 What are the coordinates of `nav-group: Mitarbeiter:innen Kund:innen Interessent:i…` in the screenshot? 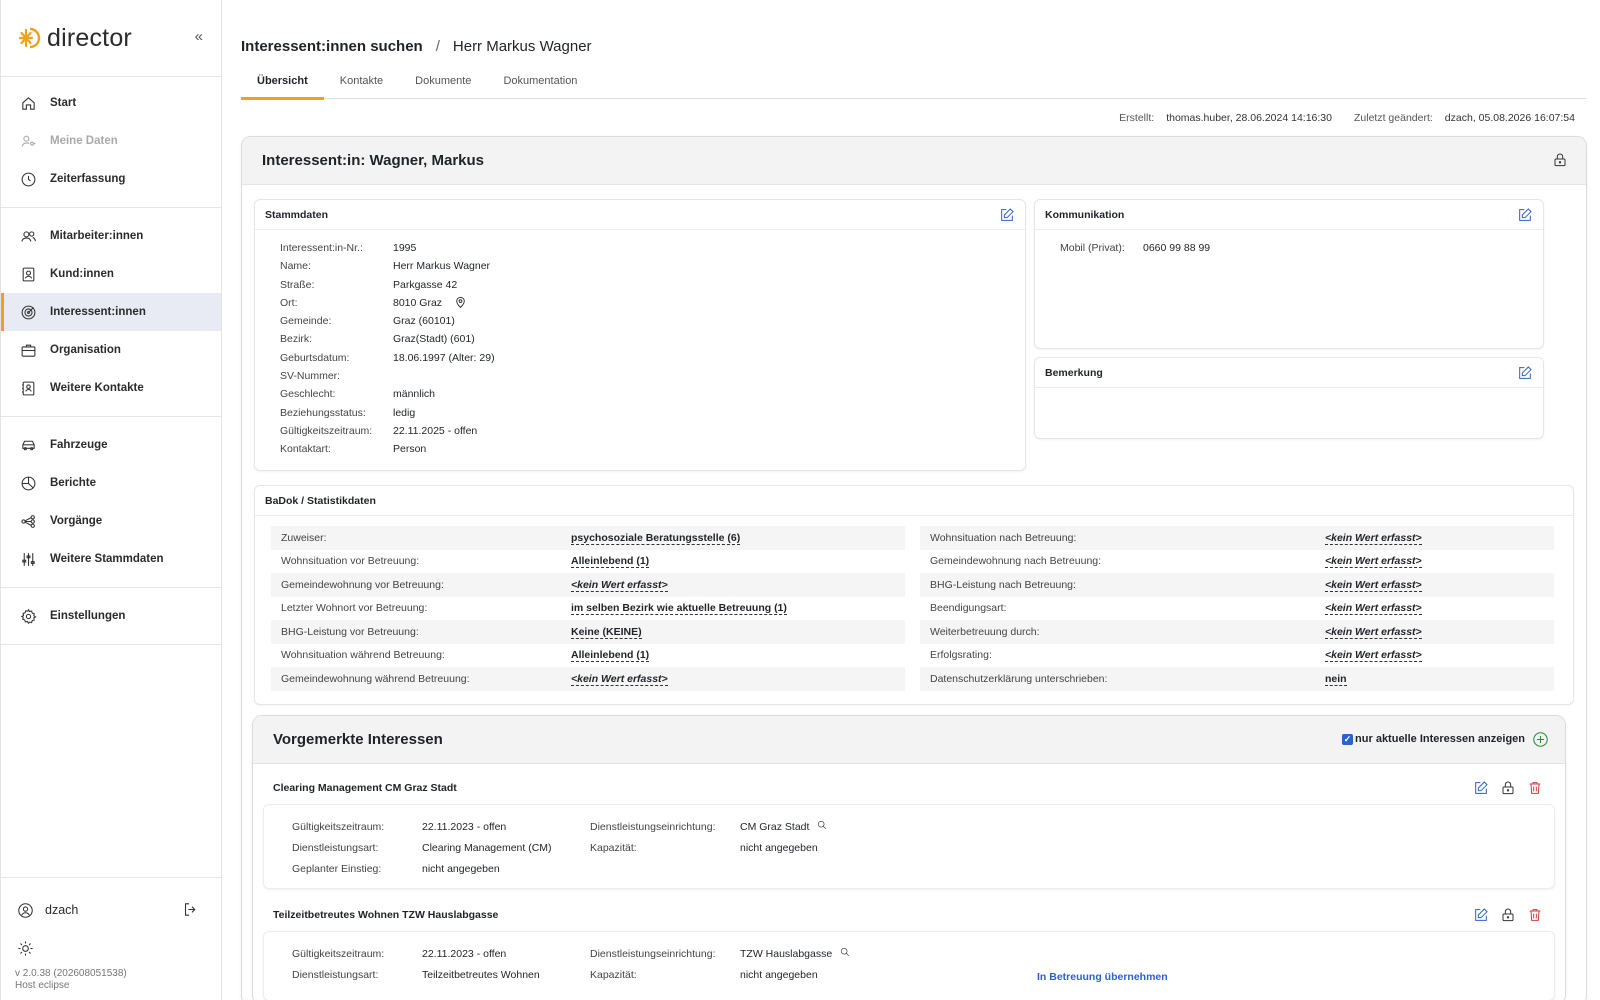 It's located at (111, 312).